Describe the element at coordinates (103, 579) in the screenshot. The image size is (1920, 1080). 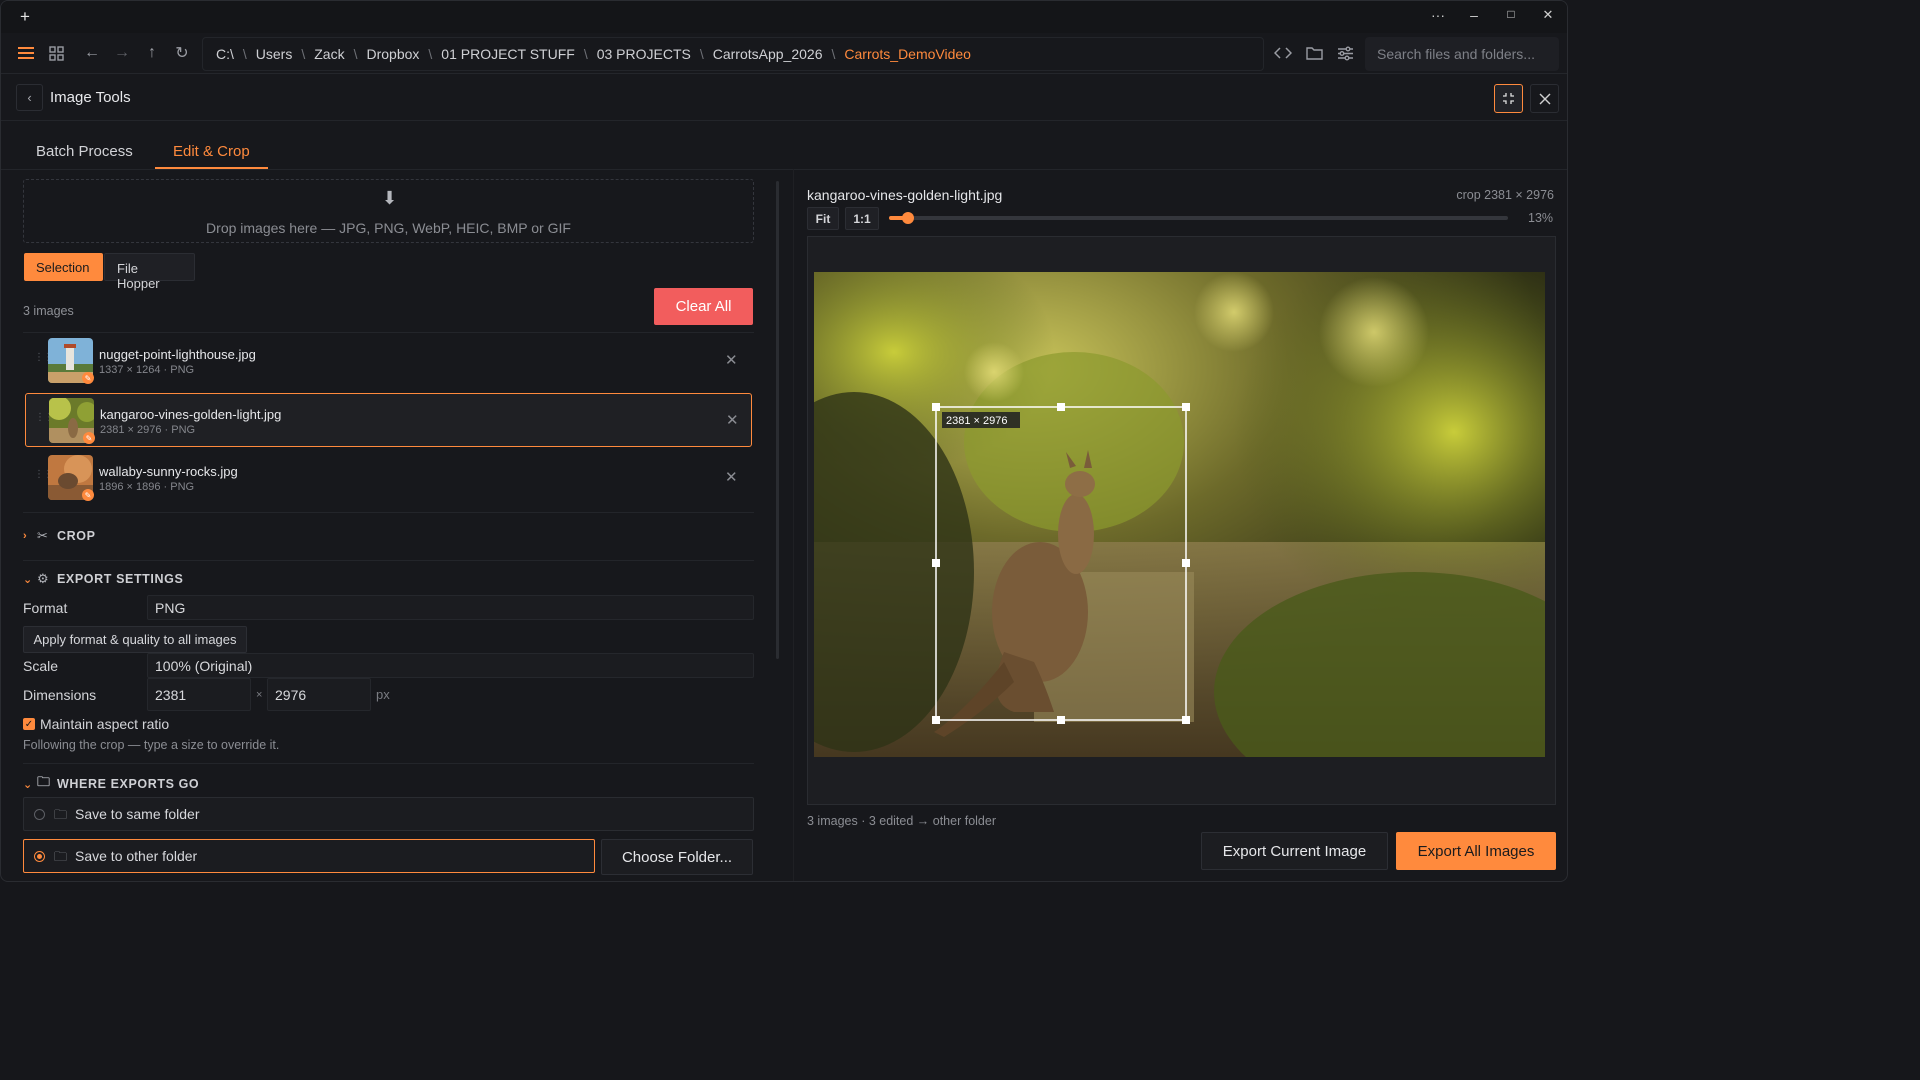
I see `section-export-header: ⌄ ⚙ EXPORT SETTINGS` at that location.